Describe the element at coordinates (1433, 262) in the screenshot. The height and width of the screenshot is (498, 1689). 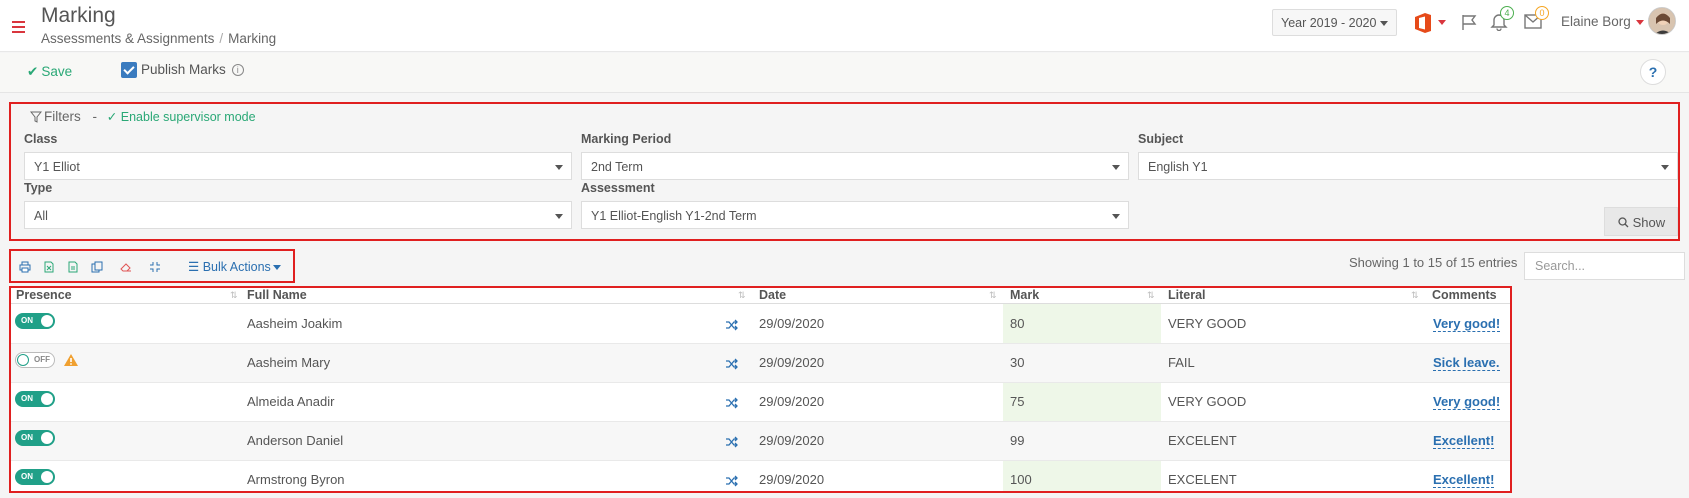
I see `entries-info: Showing 1 to 15 of 15 entries` at that location.